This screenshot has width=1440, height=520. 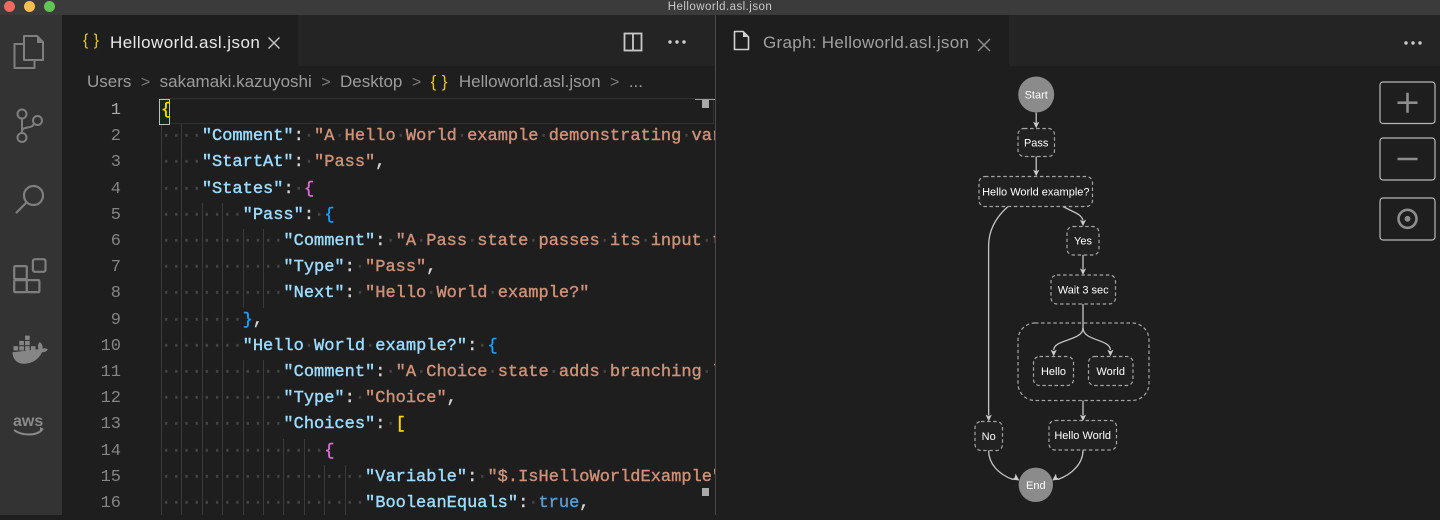 I want to click on svg-text: Yes, so click(x=1083, y=242).